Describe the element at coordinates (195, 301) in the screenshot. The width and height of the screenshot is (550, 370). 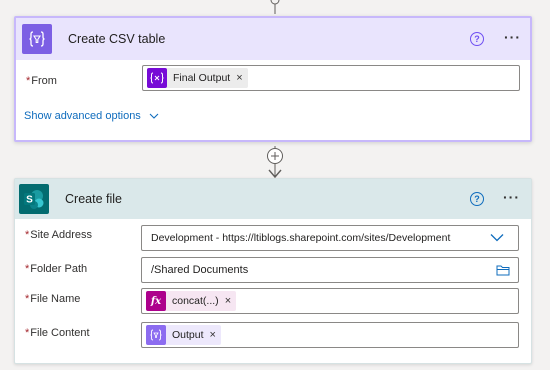
I see `token-label: concat(...)` at that location.